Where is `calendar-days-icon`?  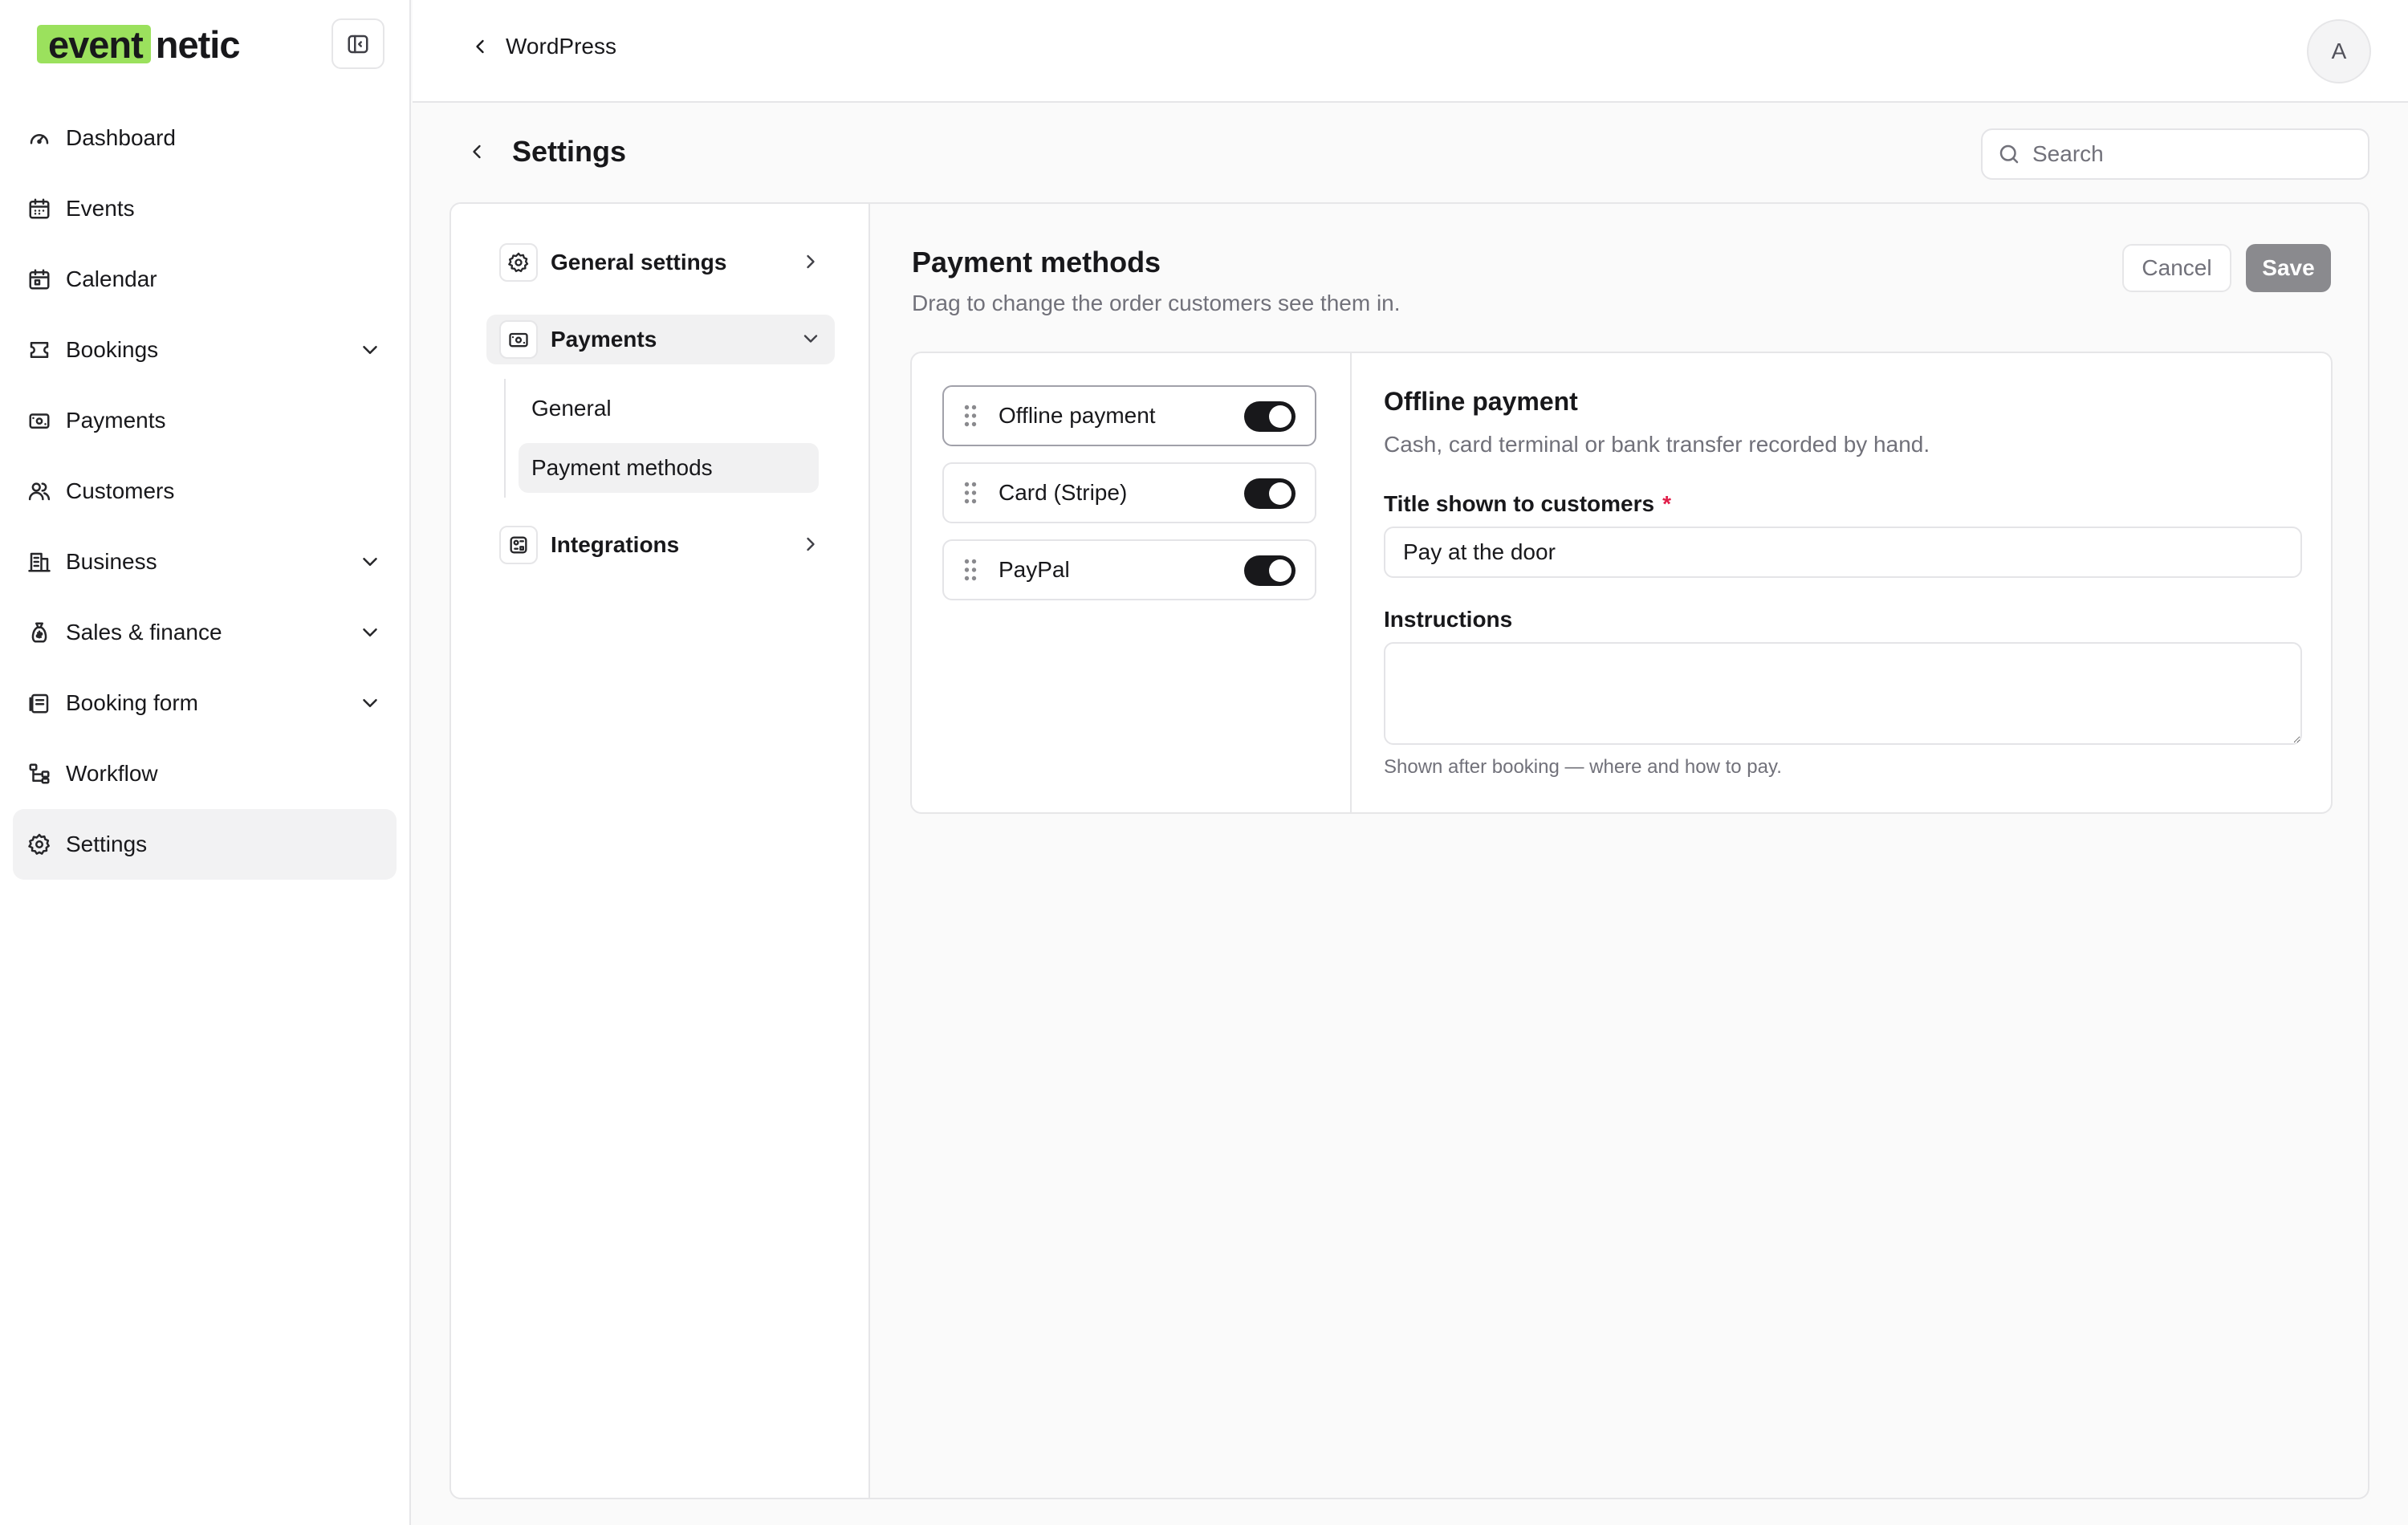
calendar-days-icon is located at coordinates (39, 208).